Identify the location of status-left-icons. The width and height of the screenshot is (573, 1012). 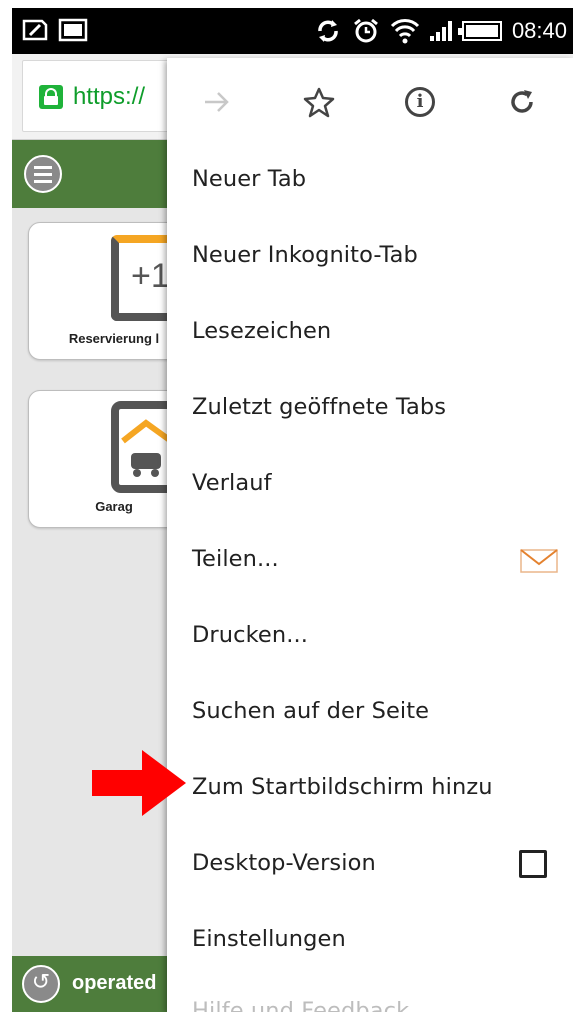
(54, 30).